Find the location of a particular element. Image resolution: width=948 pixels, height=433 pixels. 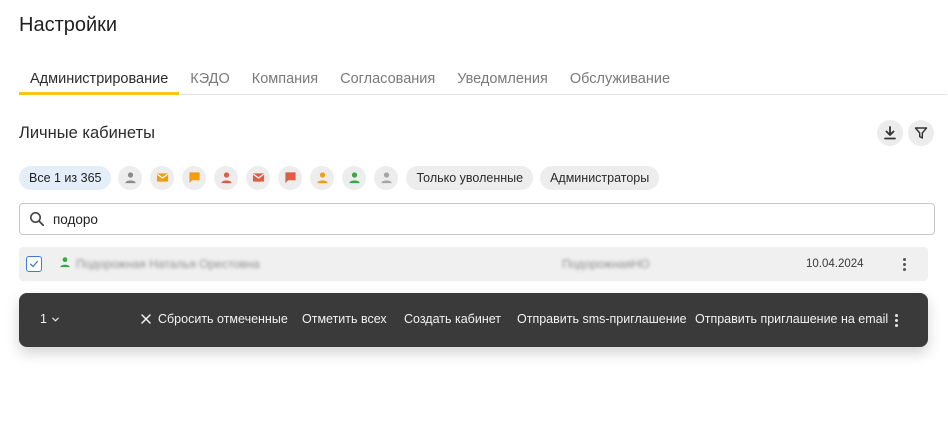

tab-notifications: Уведомления is located at coordinates (502, 81).